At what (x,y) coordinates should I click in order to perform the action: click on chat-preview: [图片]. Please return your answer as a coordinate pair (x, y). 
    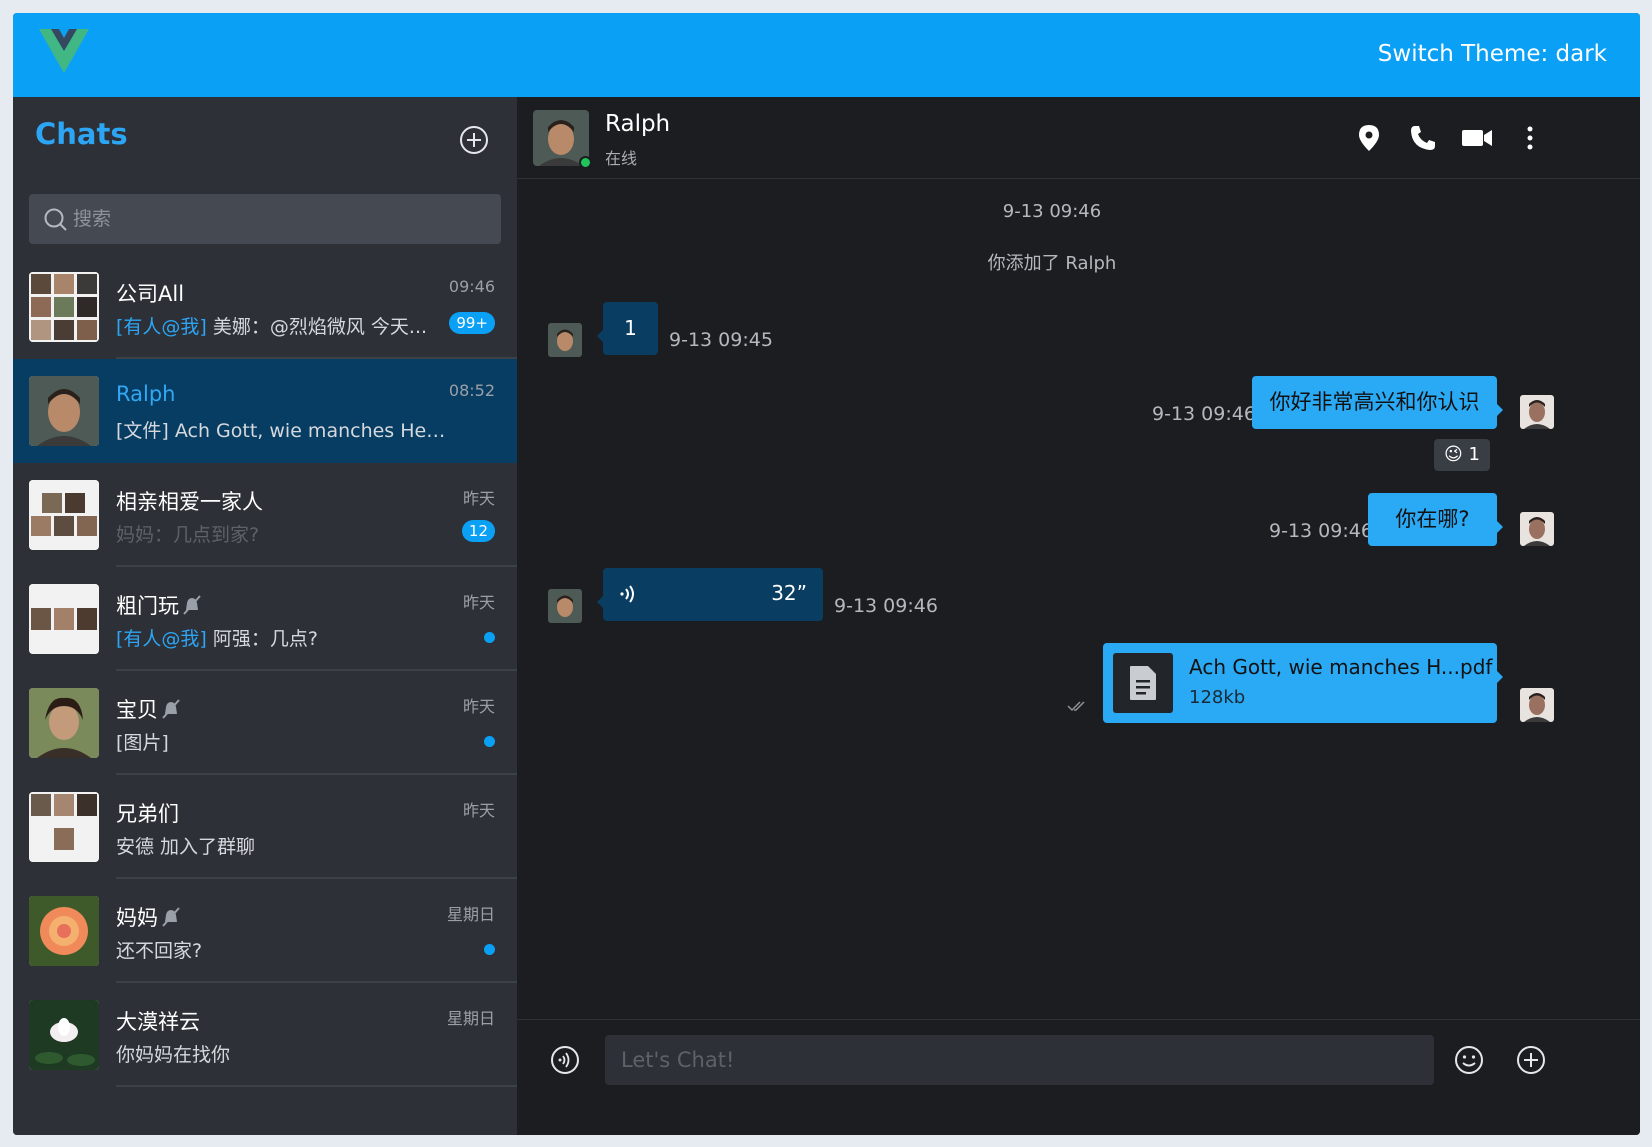
    Looking at the image, I should click on (142, 743).